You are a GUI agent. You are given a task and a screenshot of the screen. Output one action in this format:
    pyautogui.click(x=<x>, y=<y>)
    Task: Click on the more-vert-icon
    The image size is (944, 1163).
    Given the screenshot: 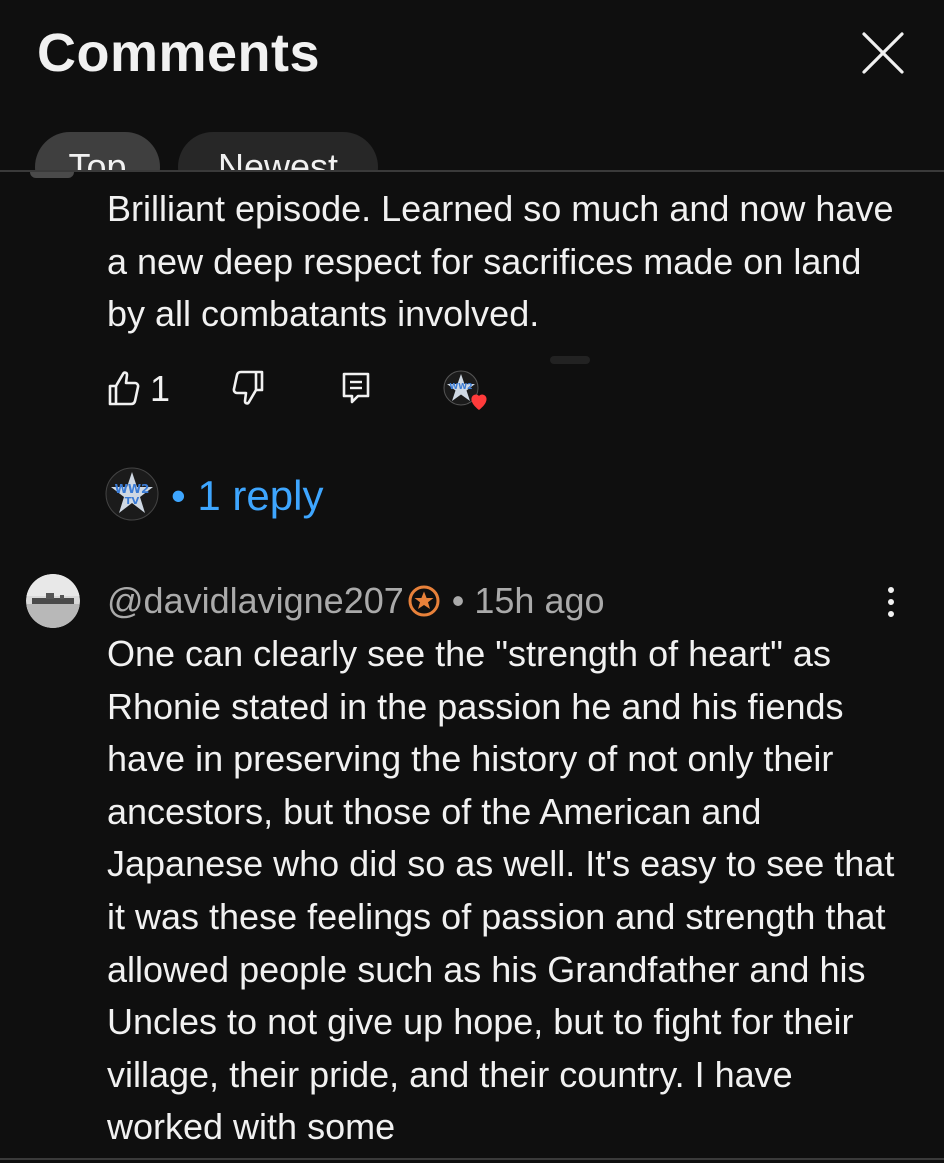 What is the action you would take?
    pyautogui.click(x=891, y=602)
    